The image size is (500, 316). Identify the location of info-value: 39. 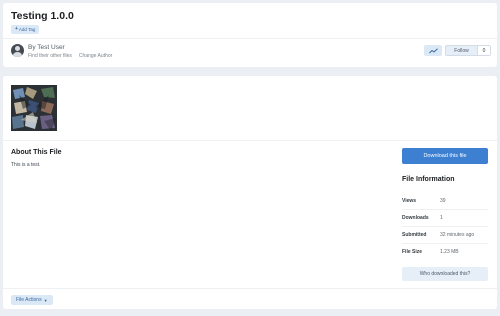
(443, 201).